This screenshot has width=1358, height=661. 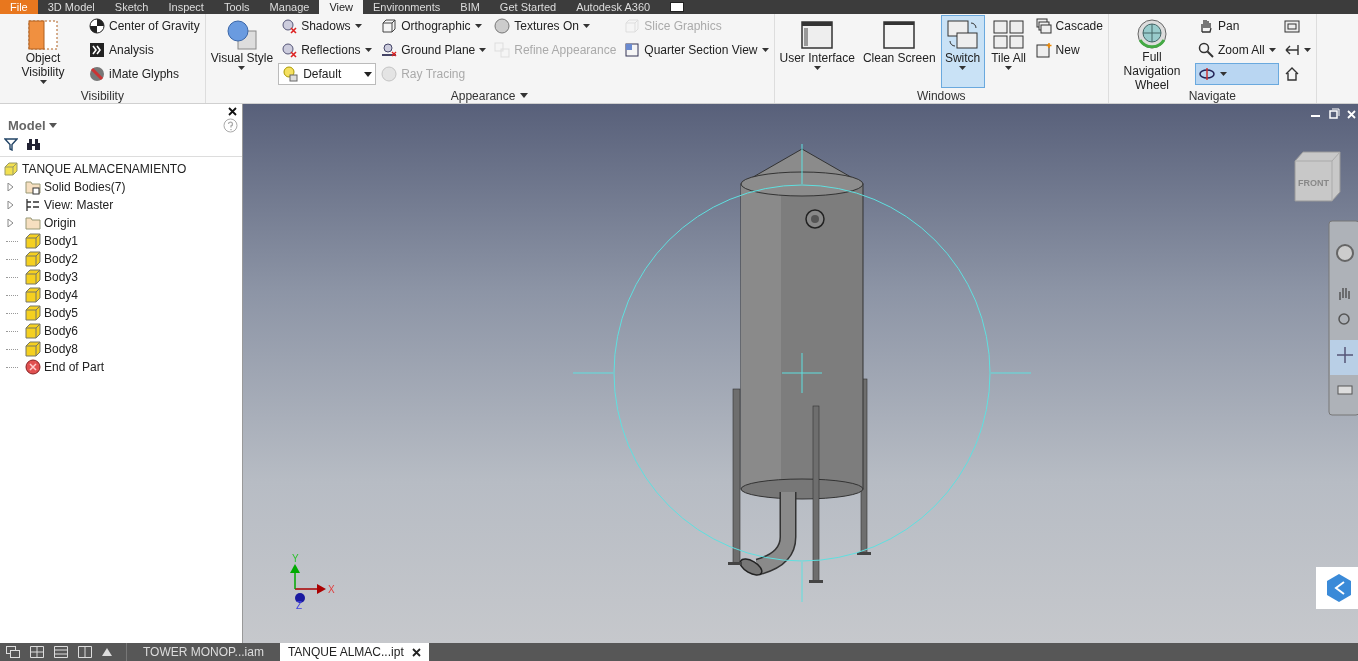 What do you see at coordinates (1315, 116) in the screenshot?
I see `minimize-icon` at bounding box center [1315, 116].